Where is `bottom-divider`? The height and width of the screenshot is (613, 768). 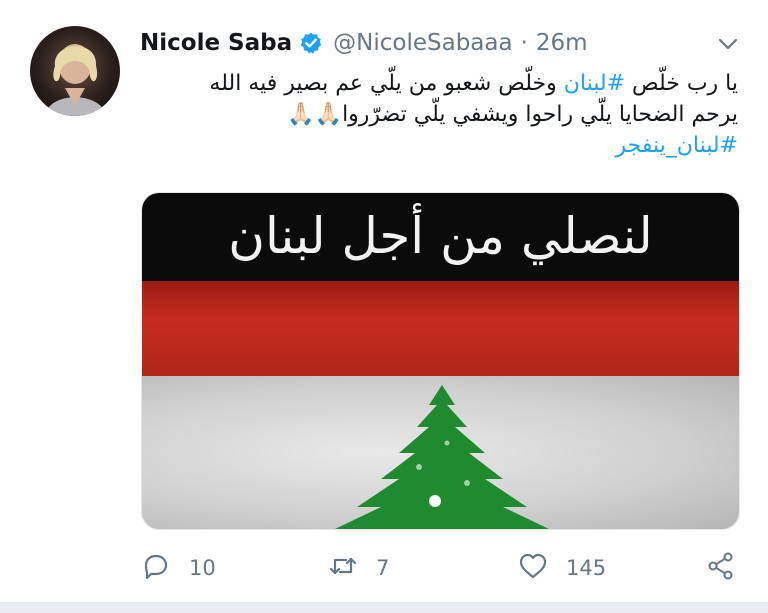 bottom-divider is located at coordinates (384, 607).